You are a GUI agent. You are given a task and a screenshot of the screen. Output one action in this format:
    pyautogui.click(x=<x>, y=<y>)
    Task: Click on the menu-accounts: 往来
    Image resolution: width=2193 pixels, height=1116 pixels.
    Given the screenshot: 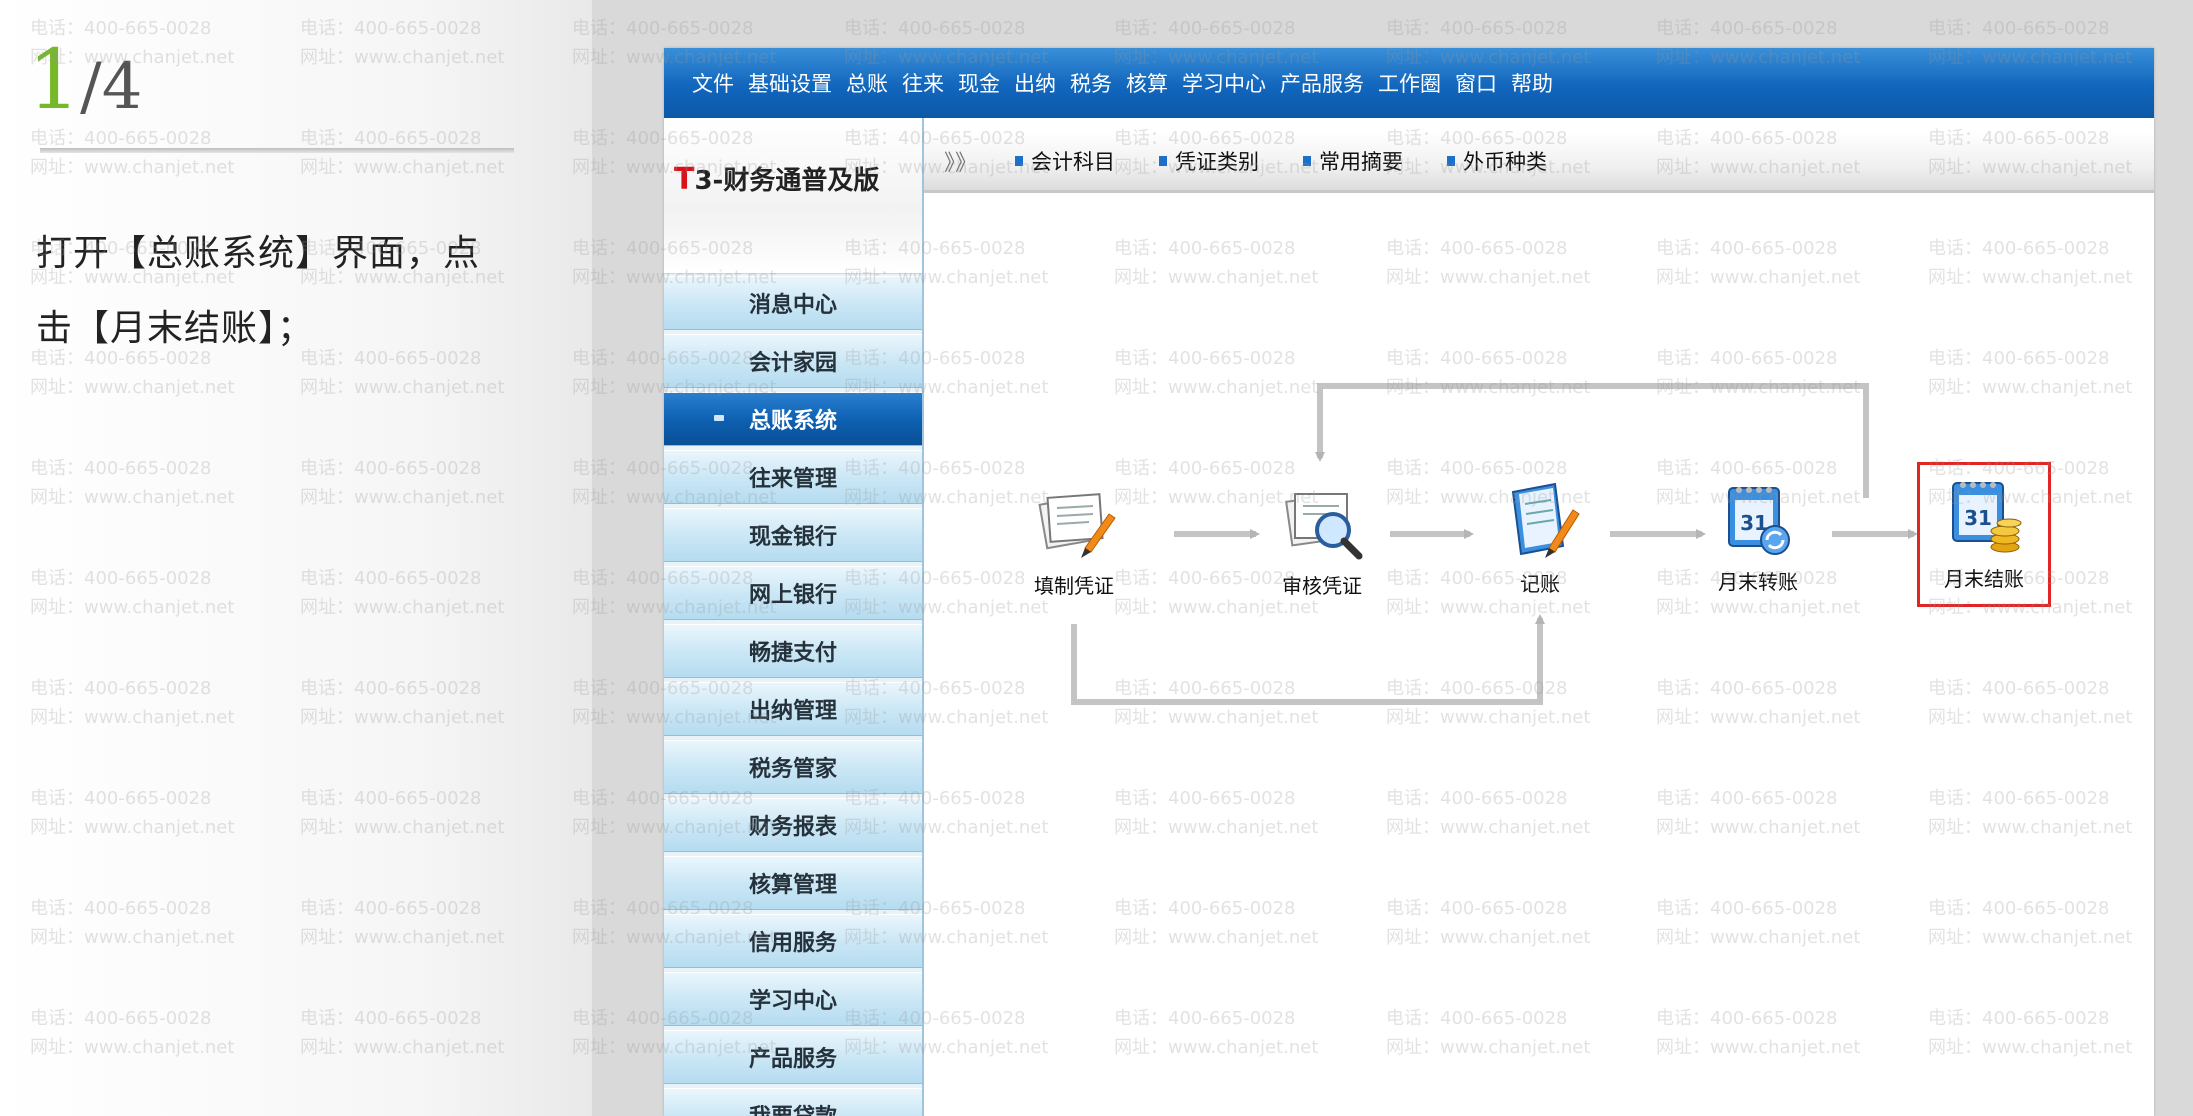 What is the action you would take?
    pyautogui.click(x=923, y=83)
    